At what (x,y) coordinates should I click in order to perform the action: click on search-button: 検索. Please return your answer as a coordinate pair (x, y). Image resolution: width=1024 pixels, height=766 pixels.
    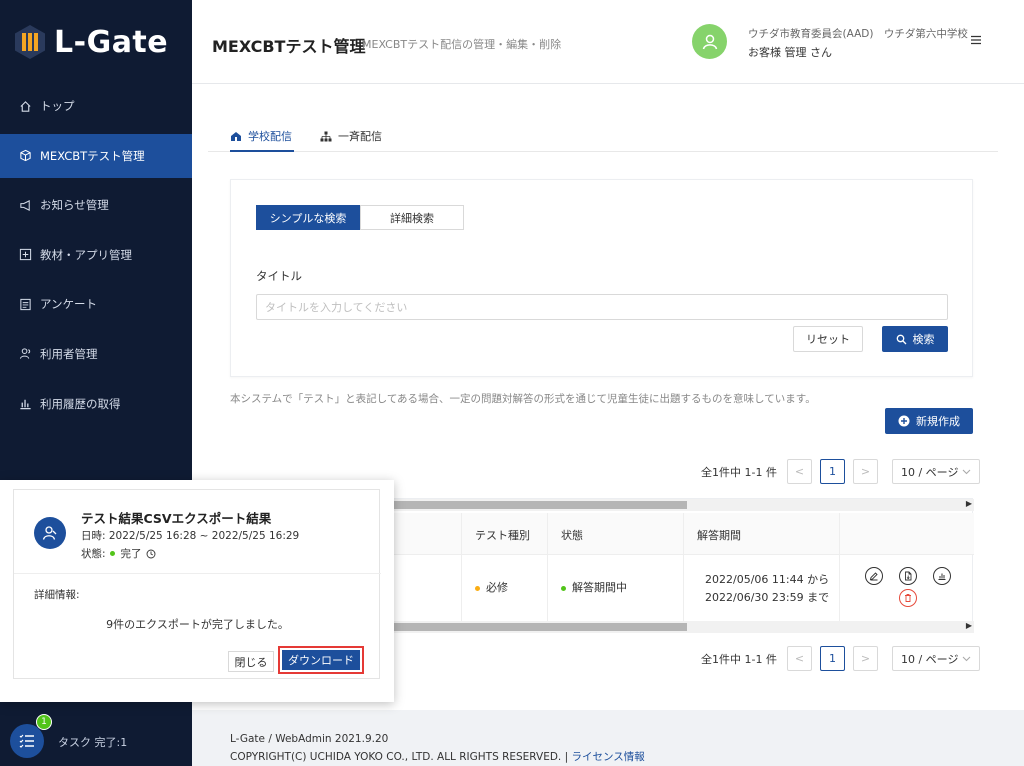
    Looking at the image, I should click on (915, 339).